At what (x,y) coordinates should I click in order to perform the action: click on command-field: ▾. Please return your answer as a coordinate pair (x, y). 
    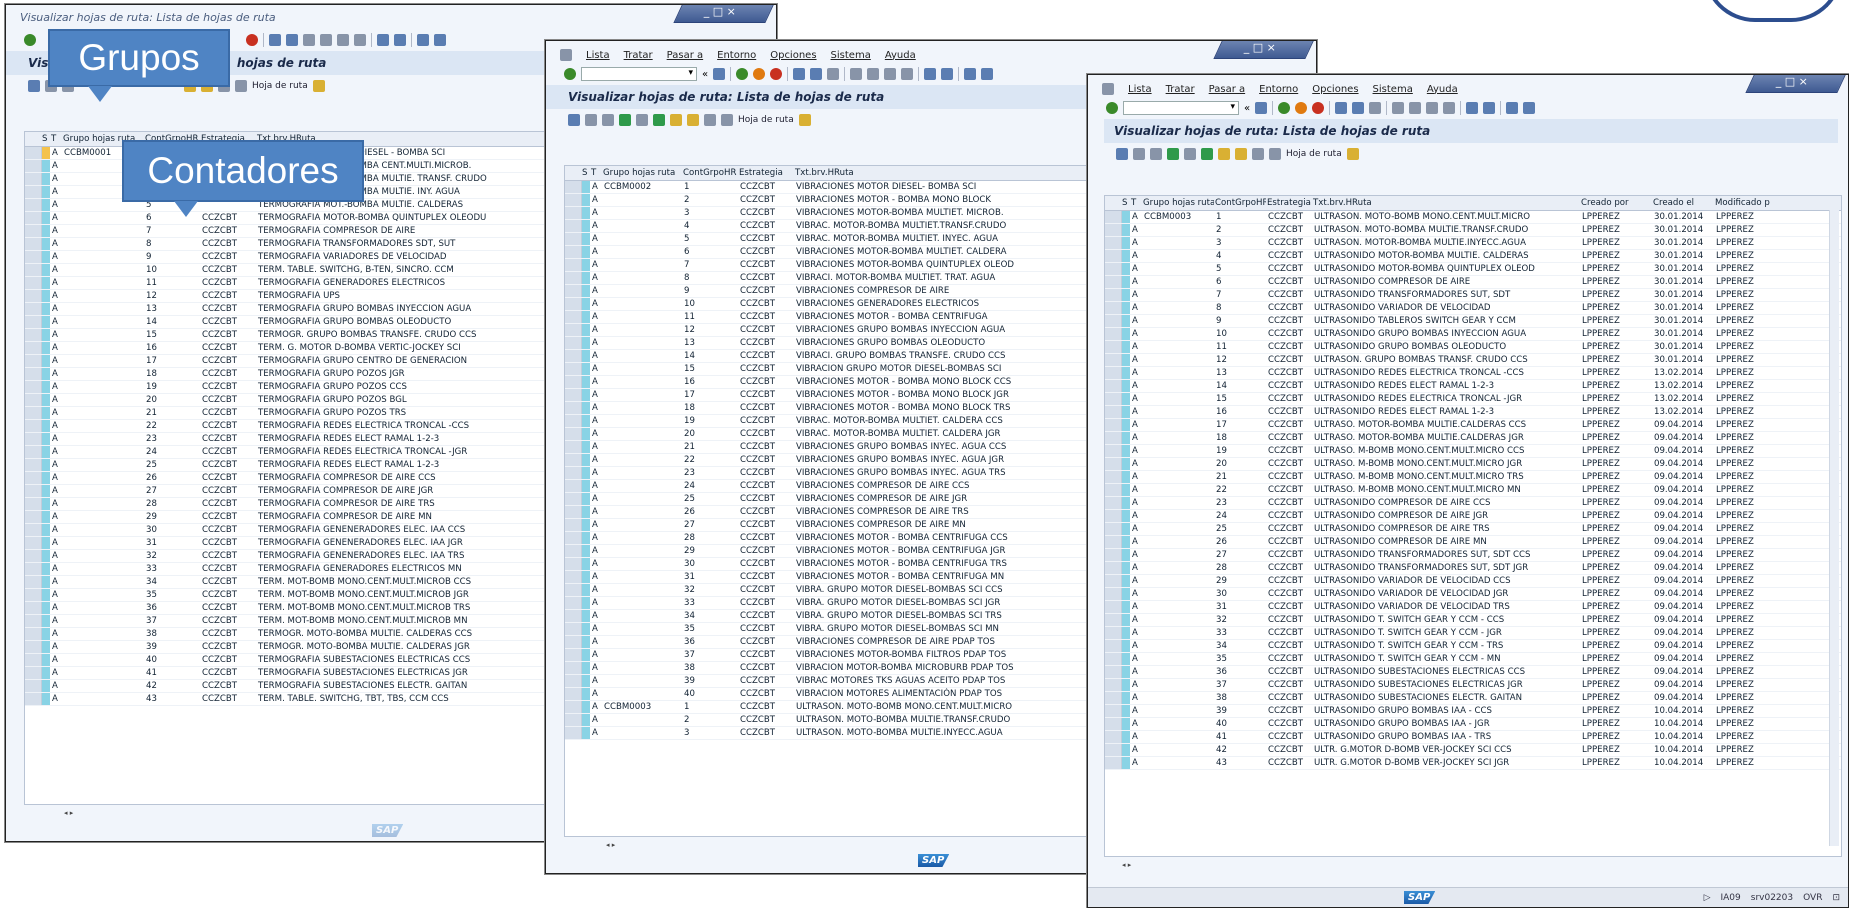
    Looking at the image, I should click on (1181, 108).